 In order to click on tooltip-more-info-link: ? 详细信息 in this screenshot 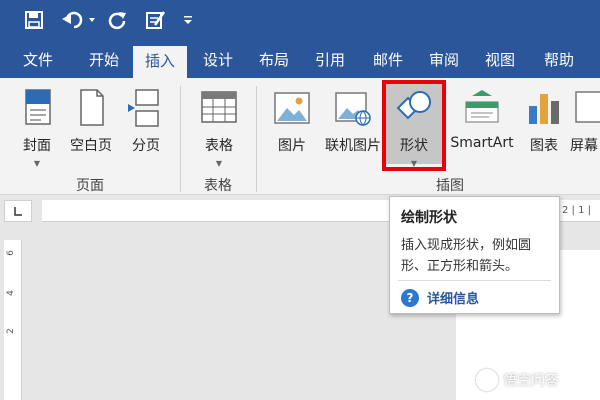, I will do `click(440, 297)`.